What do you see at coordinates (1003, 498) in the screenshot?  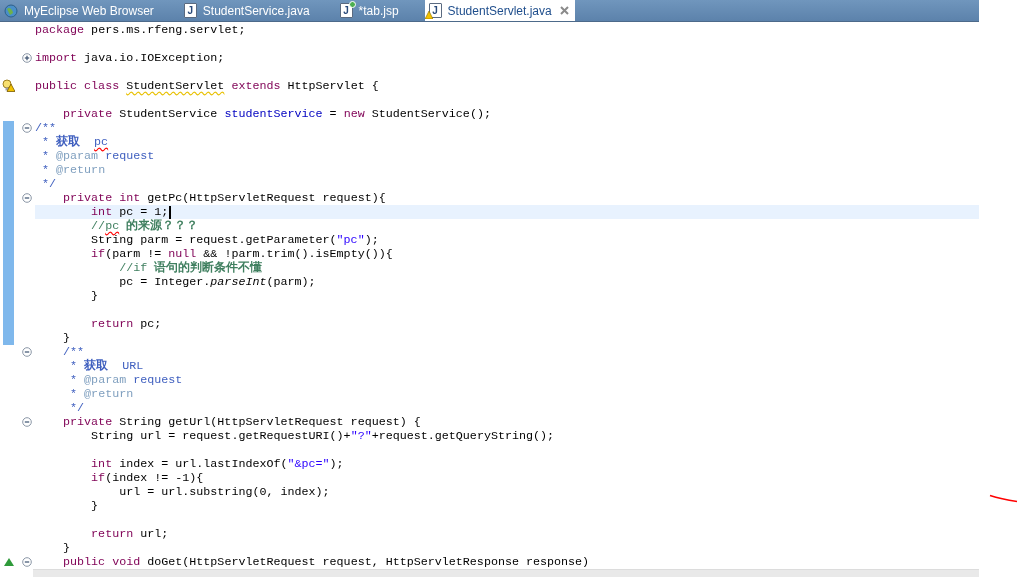 I see `pen-stroke` at bounding box center [1003, 498].